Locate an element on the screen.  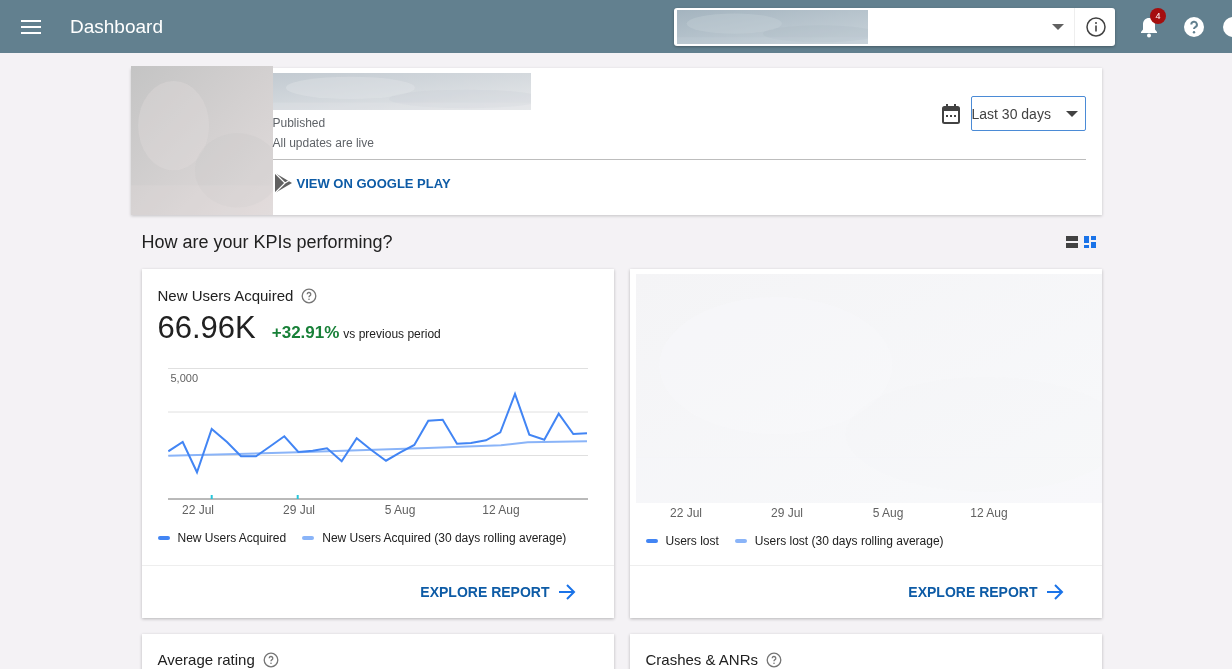
change-note: vs previous period is located at coordinates (392, 334).